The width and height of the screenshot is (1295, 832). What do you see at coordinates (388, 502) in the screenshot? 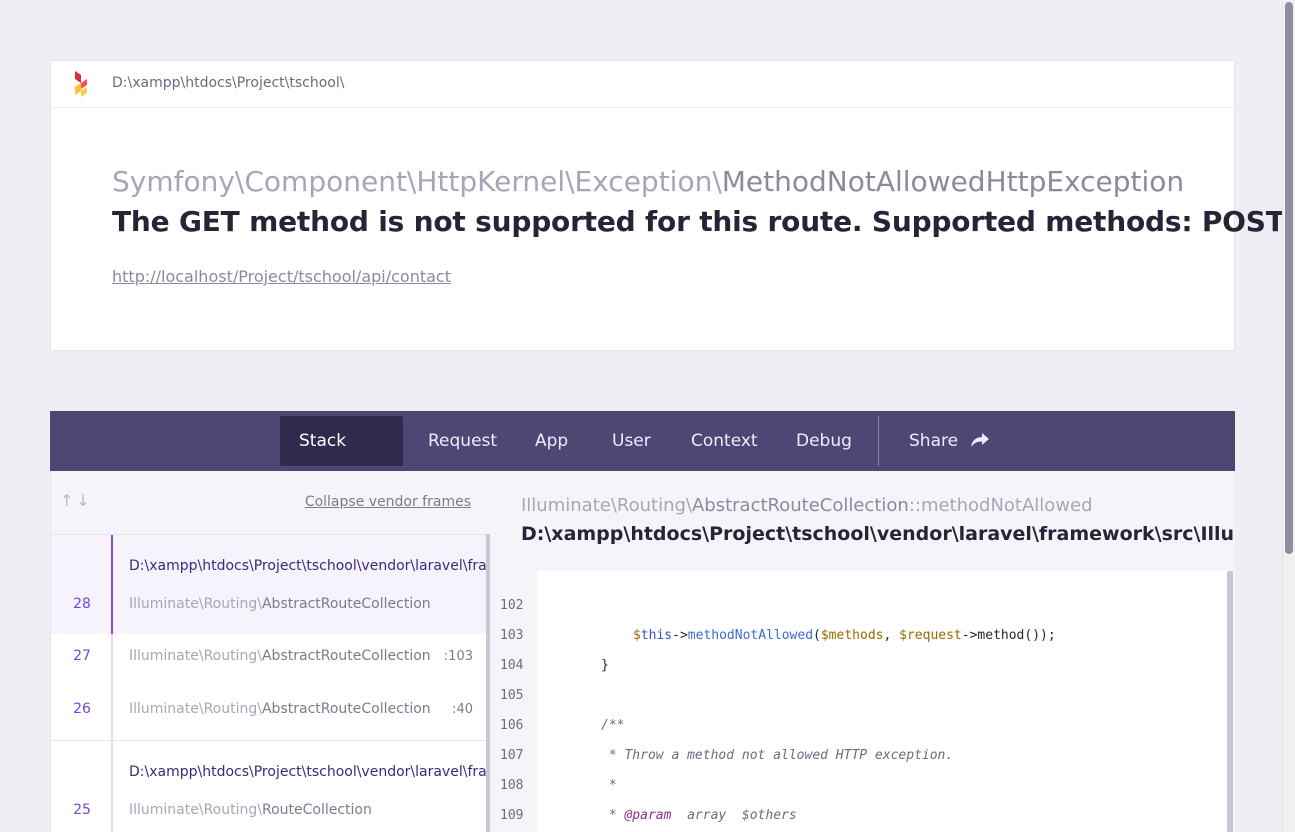
I see `collapse-vendor-frames-button: Collapse vendor frames` at bounding box center [388, 502].